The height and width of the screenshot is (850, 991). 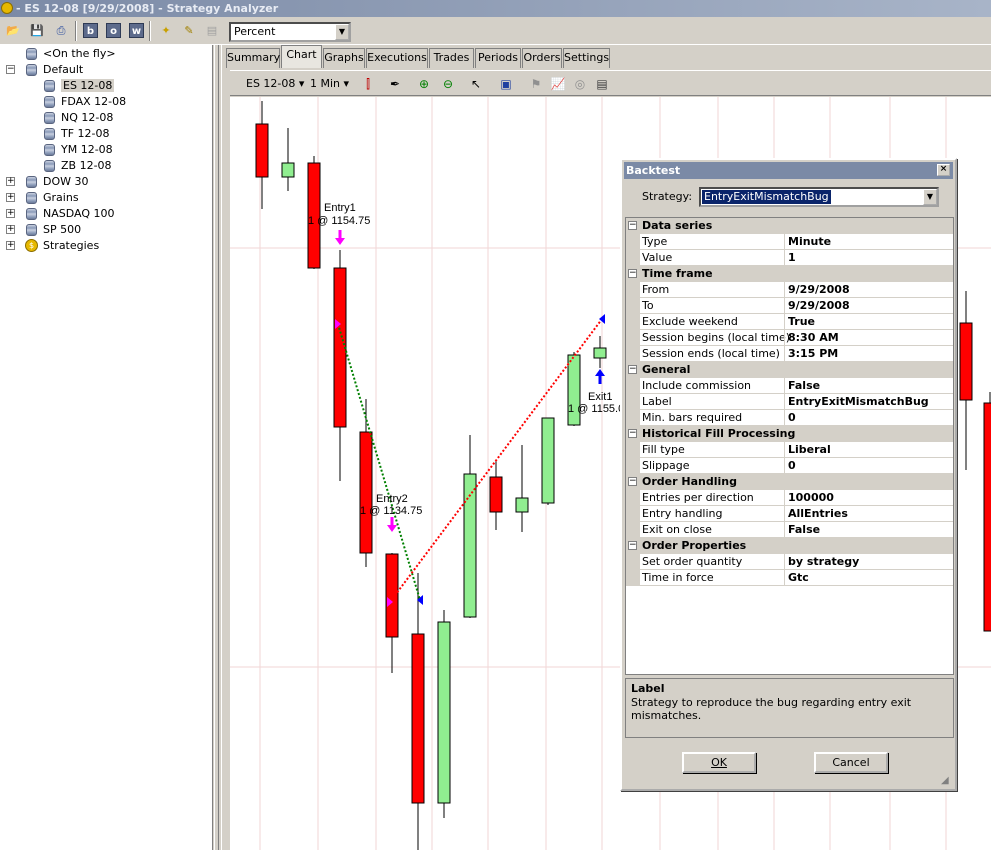 I want to click on tab-graphs: Graphs, so click(x=344, y=58).